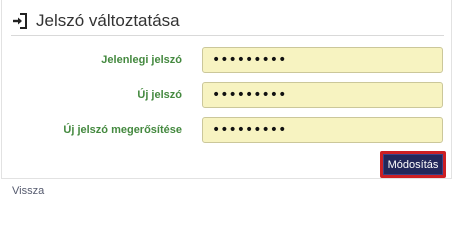 Image resolution: width=454 pixels, height=240 pixels. I want to click on current-password-field, so click(322, 60).